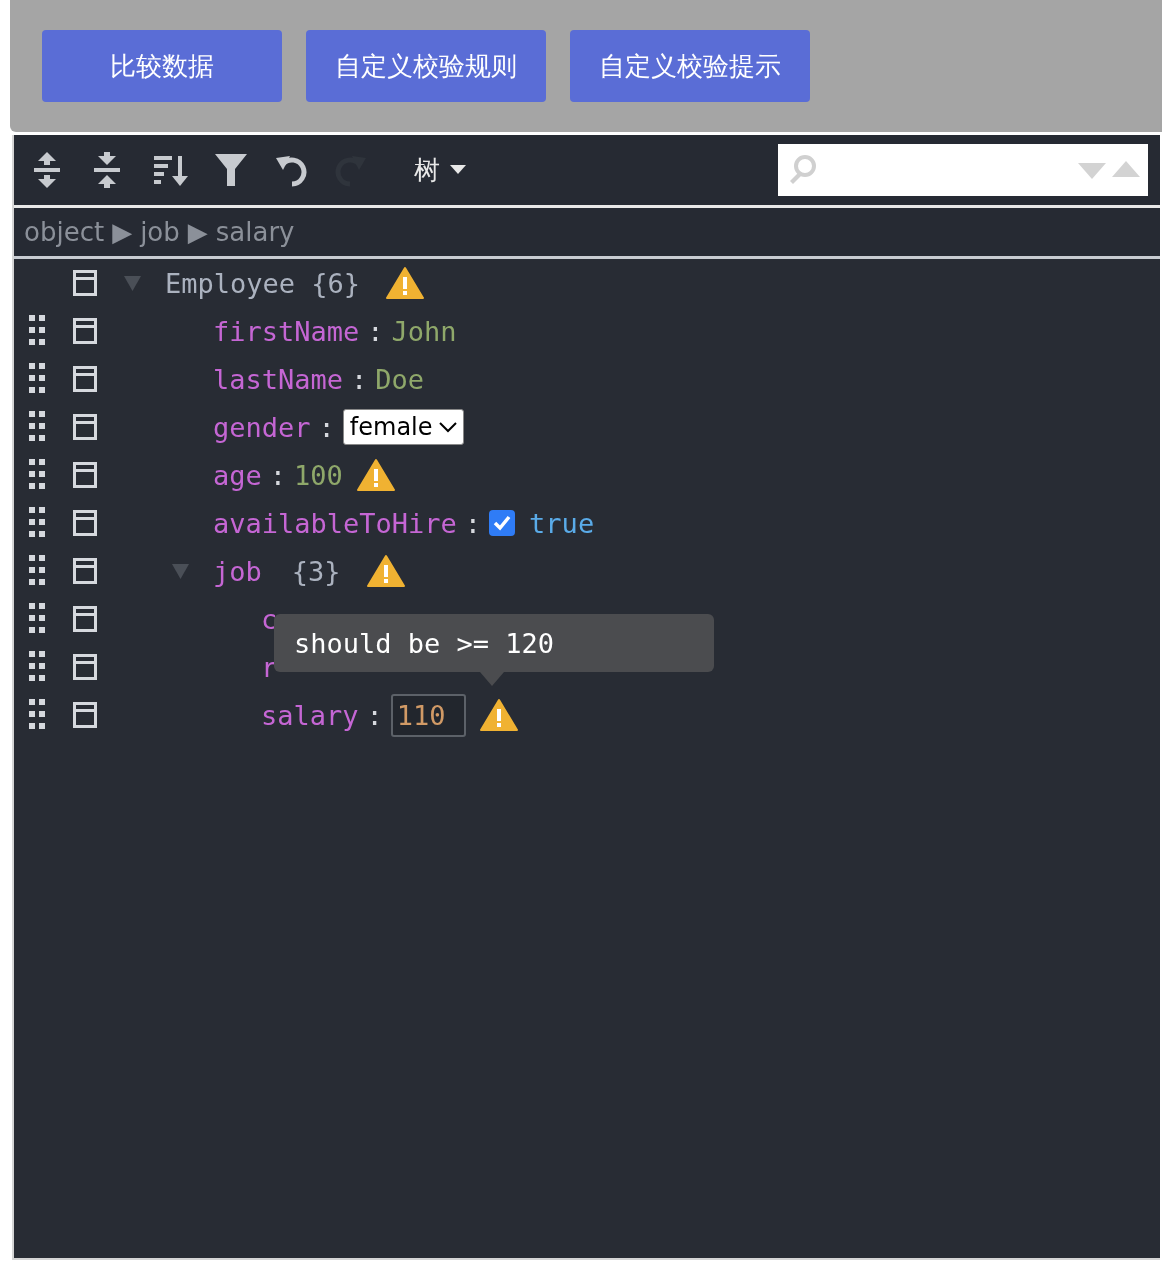 This screenshot has height=1262, width=1162. What do you see at coordinates (400, 379) in the screenshot?
I see `field-value: Doe` at bounding box center [400, 379].